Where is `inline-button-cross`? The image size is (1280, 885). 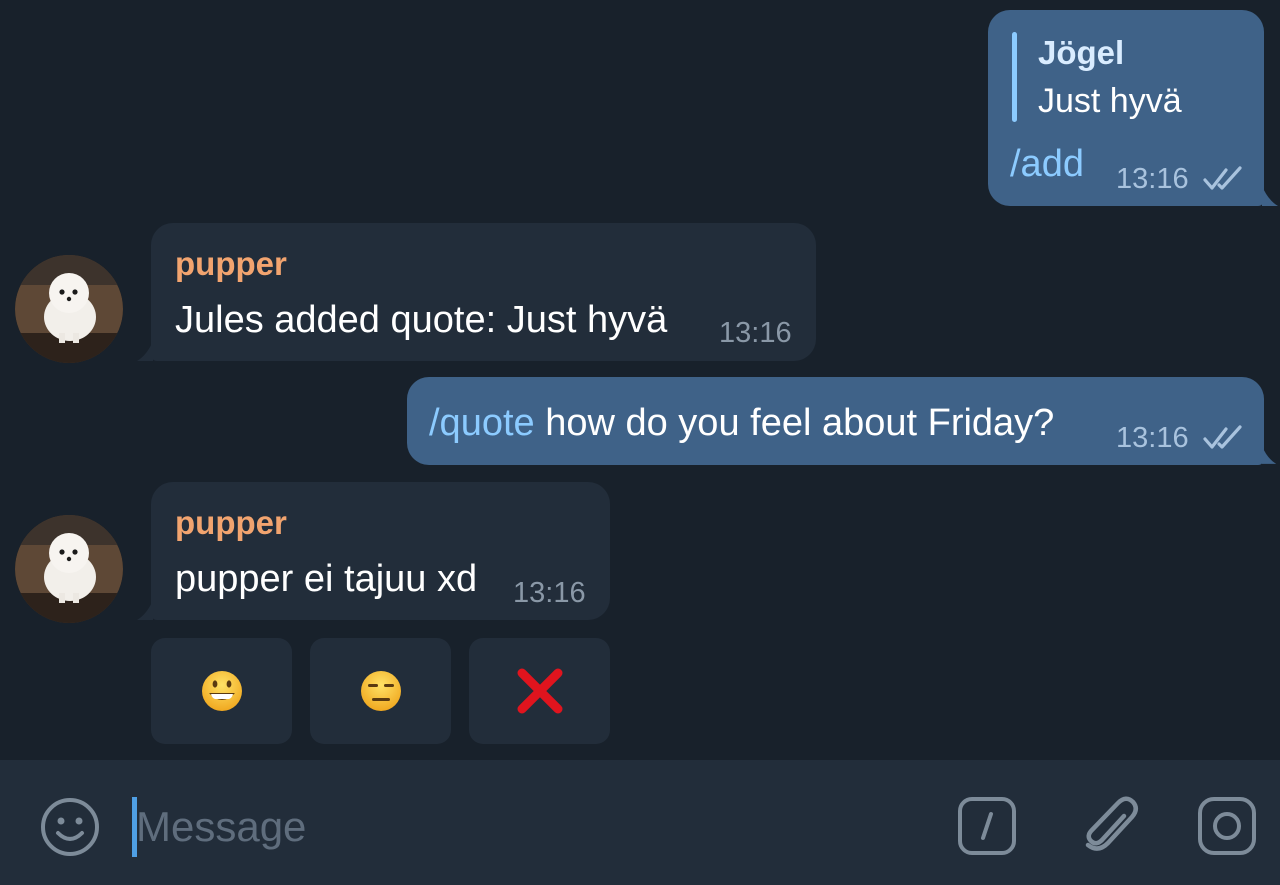
inline-button-cross is located at coordinates (539, 691).